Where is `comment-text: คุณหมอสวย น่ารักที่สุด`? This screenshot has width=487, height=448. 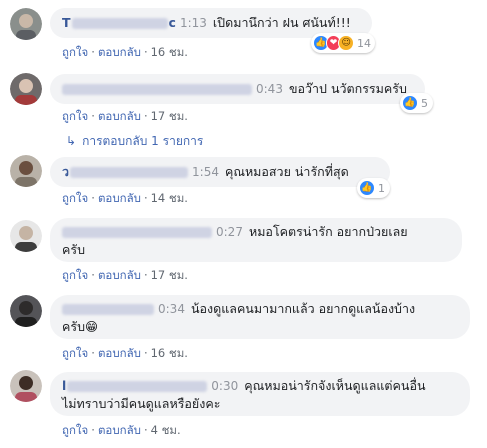
comment-text: คุณหมอสวย น่ารักที่สุด is located at coordinates (286, 171).